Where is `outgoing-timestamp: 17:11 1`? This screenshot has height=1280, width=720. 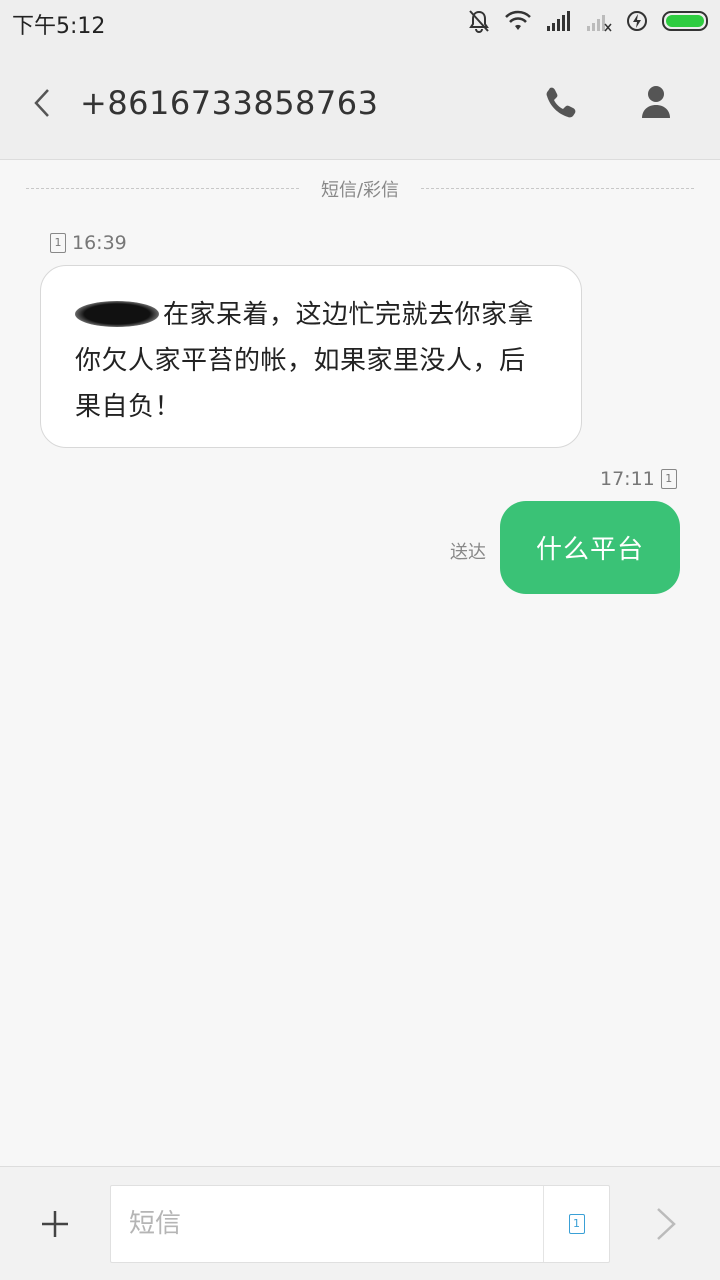 outgoing-timestamp: 17:11 1 is located at coordinates (638, 479).